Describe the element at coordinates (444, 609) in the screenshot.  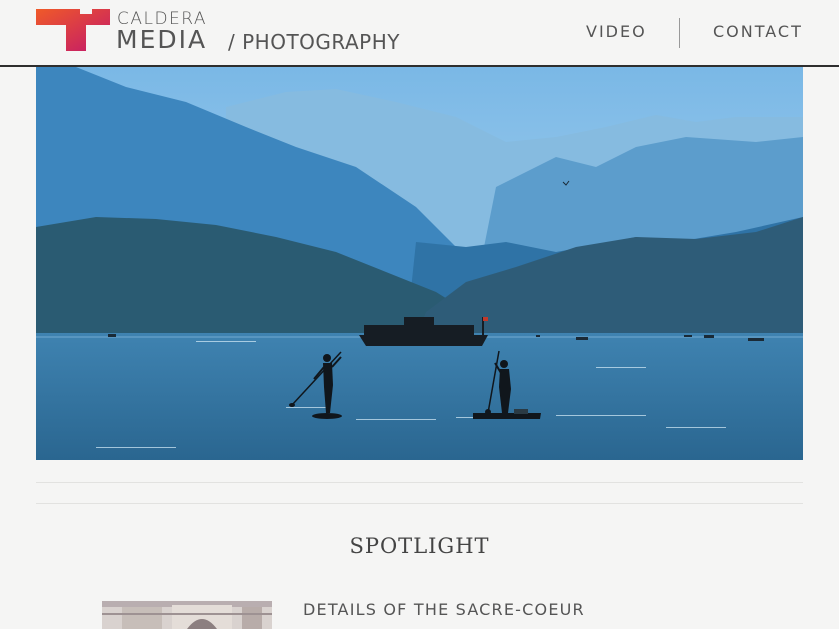
I see `post-title-link: DETAILS OF THE SACRE-COEUR` at that location.